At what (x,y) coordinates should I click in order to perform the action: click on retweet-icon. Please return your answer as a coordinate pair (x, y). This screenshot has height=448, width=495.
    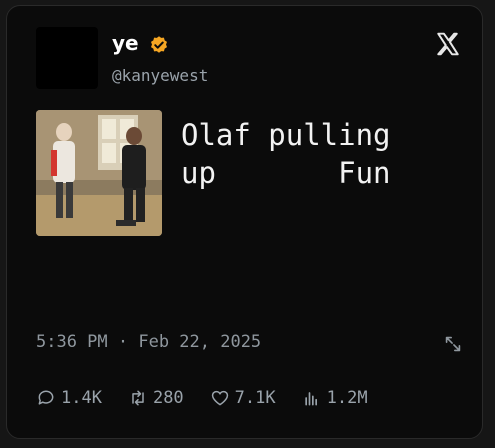
    Looking at the image, I should click on (138, 398).